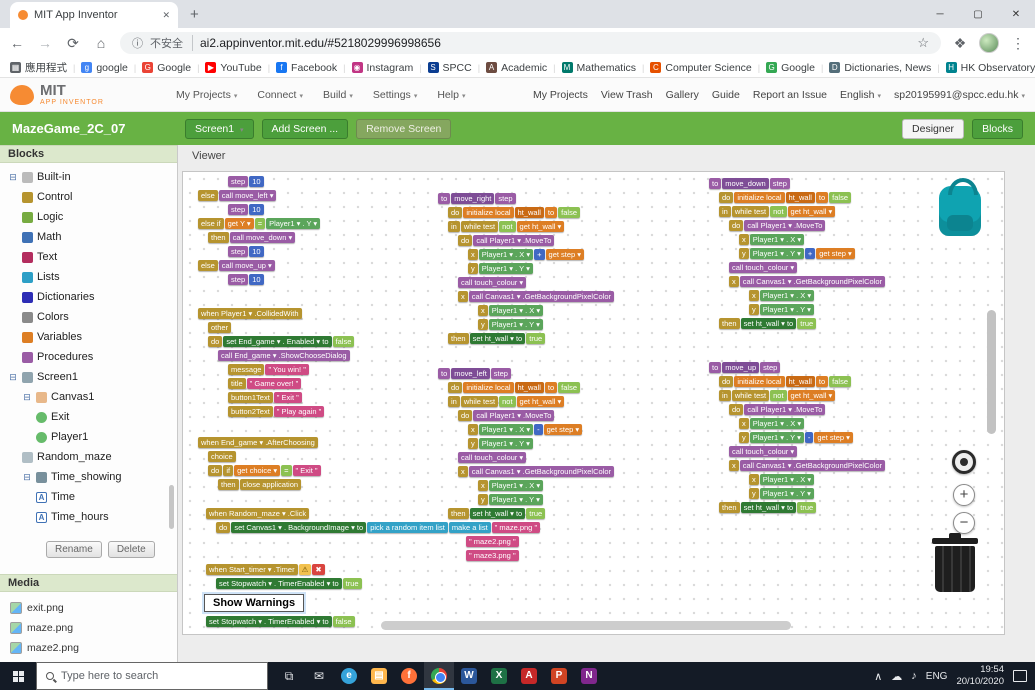 This screenshot has height=690, width=1035. I want to click on bookmark-spcc: S SPCC, so click(449, 68).